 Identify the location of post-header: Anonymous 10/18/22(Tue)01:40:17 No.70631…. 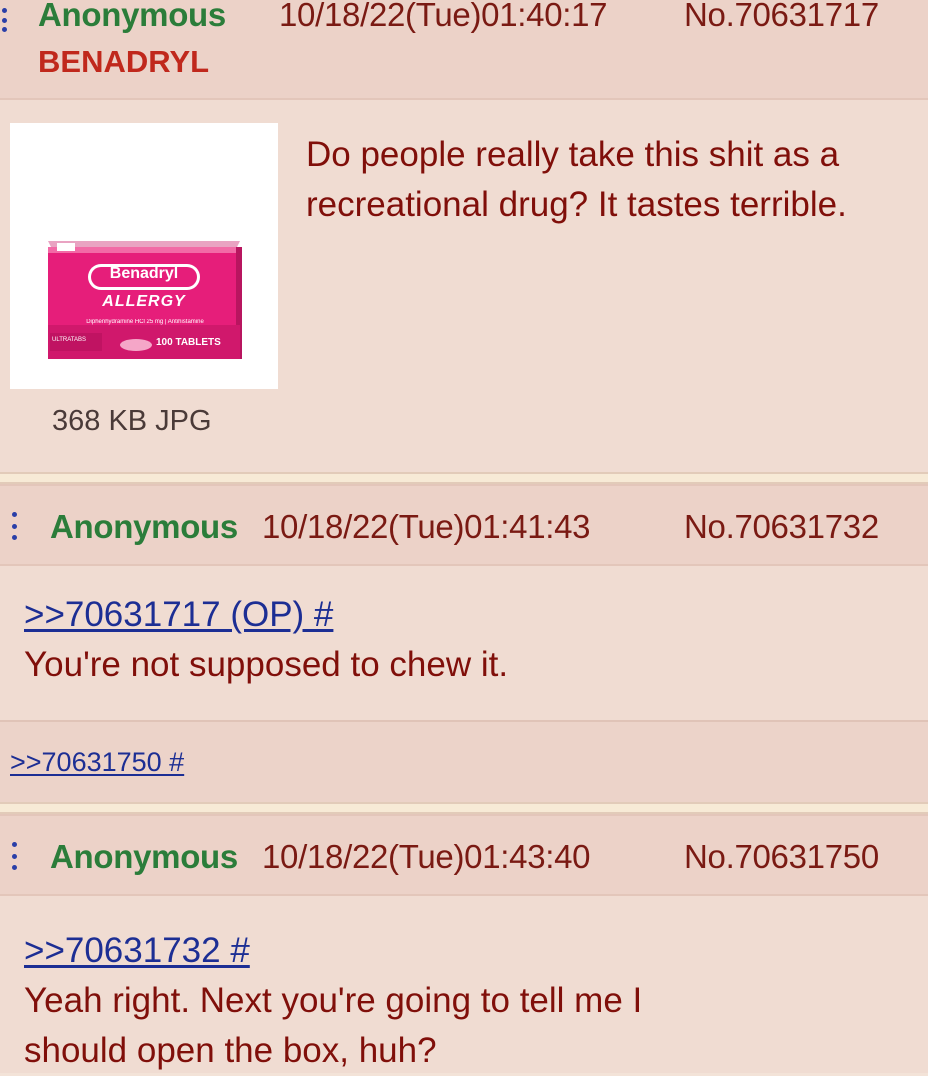
(464, 50).